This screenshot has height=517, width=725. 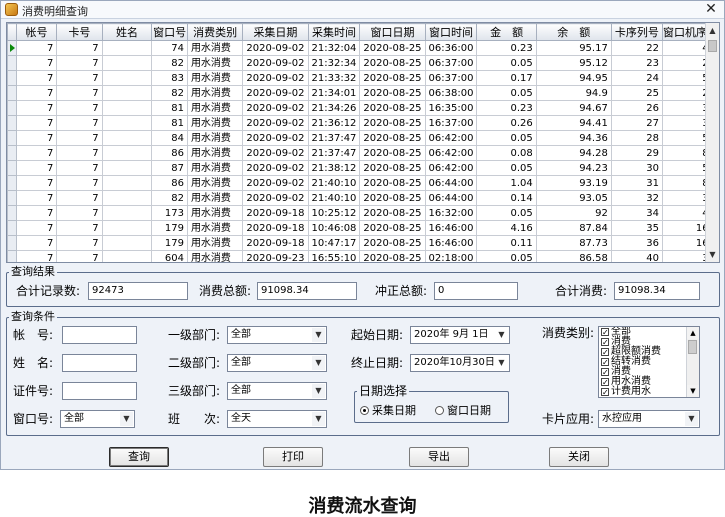 I want to click on table-cell: 4.16, so click(x=506, y=228).